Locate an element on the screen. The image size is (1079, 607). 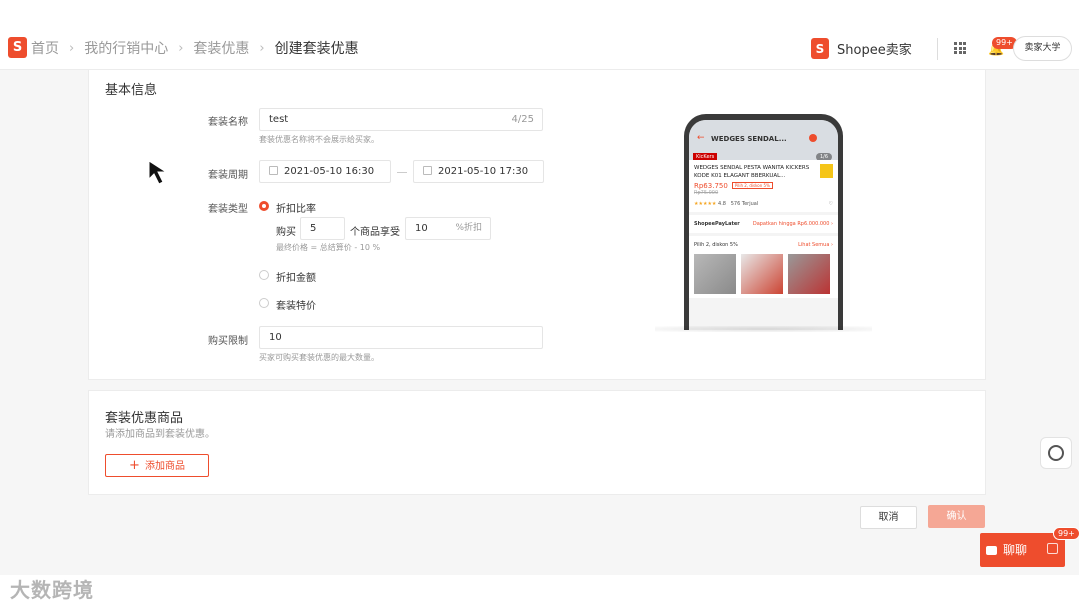
apps-grid-icon is located at coordinates (960, 48).